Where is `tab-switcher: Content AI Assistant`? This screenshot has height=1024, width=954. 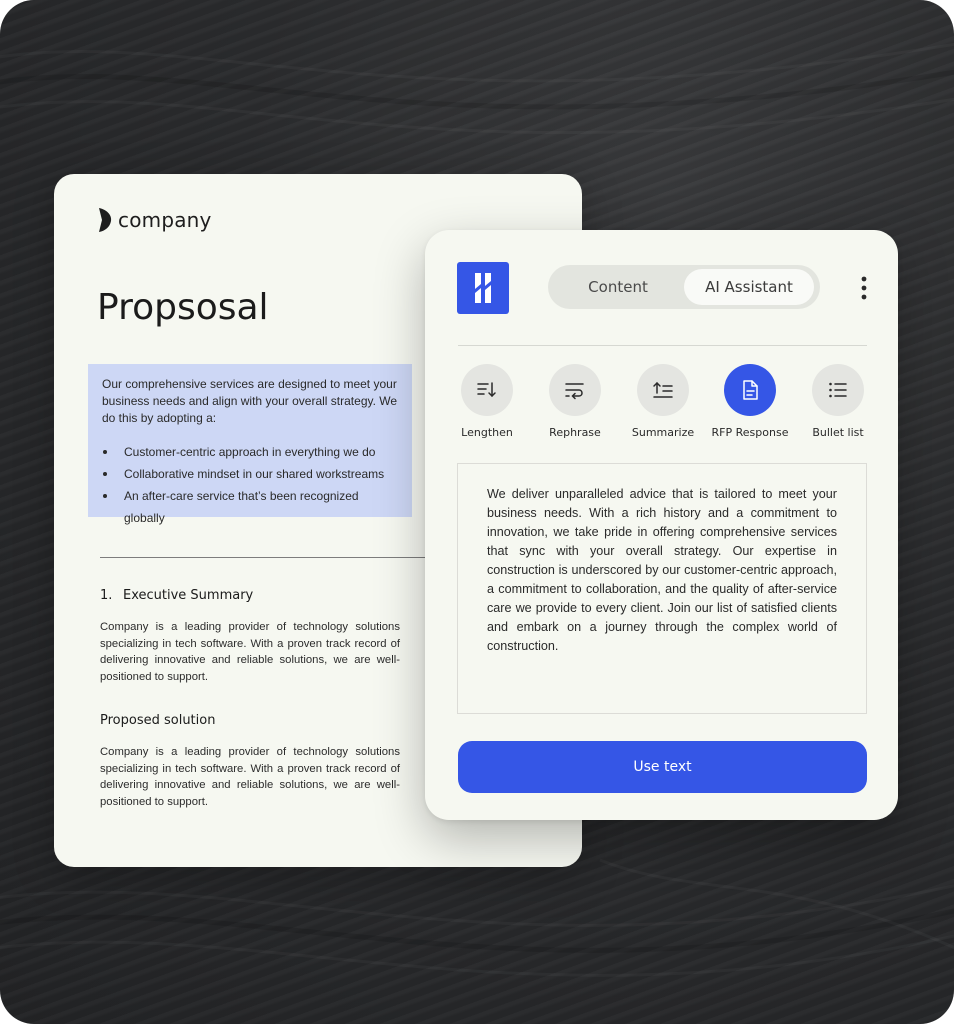
tab-switcher: Content AI Assistant is located at coordinates (684, 287).